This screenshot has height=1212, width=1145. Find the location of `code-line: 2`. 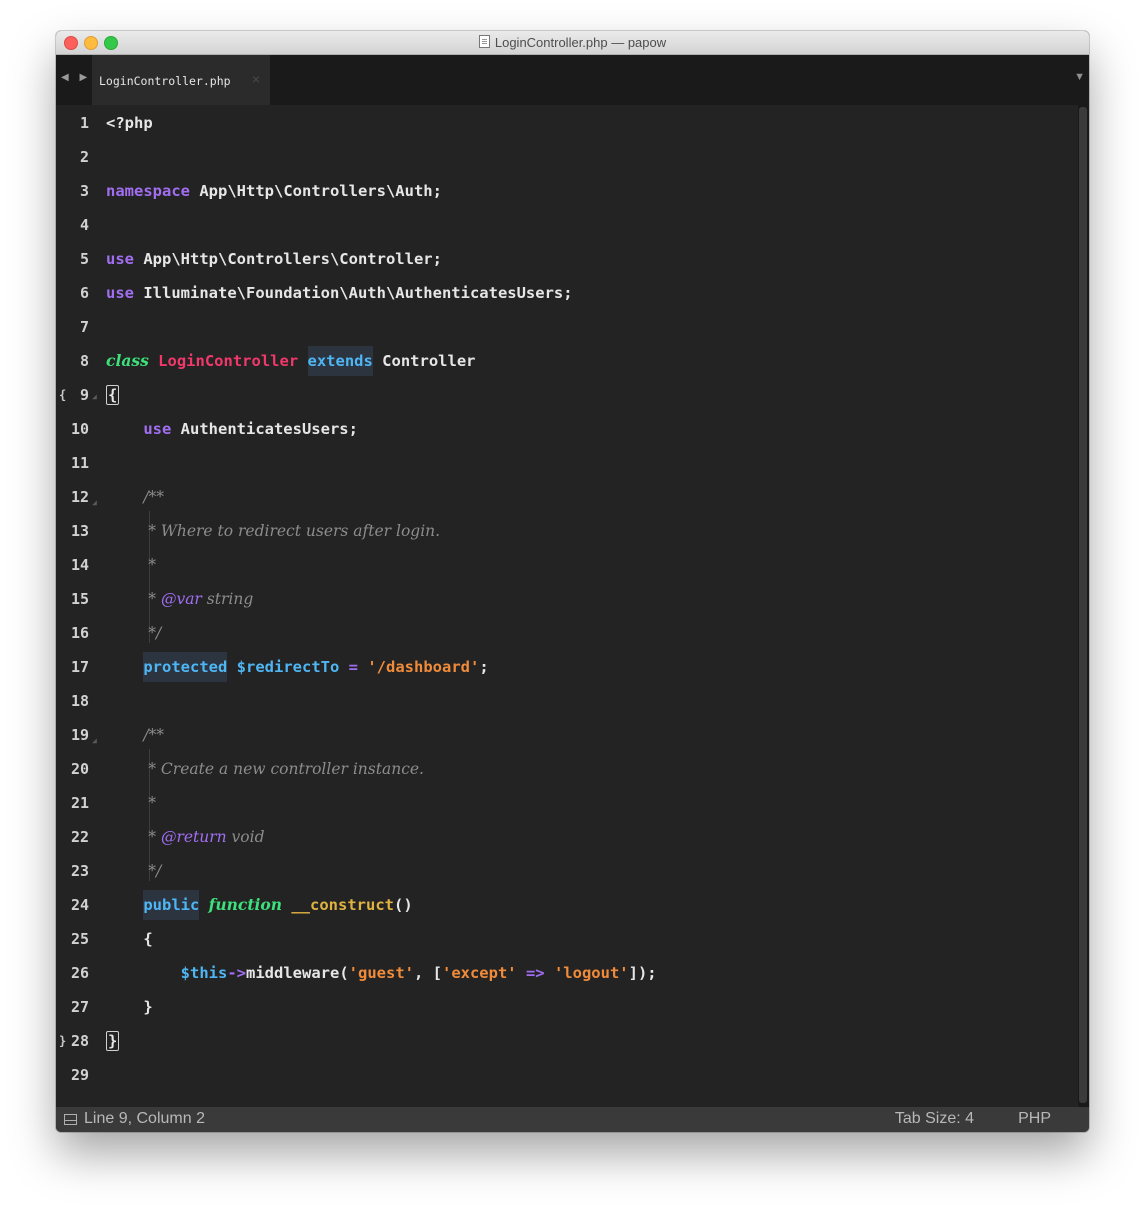

code-line: 2 is located at coordinates (84, 157).